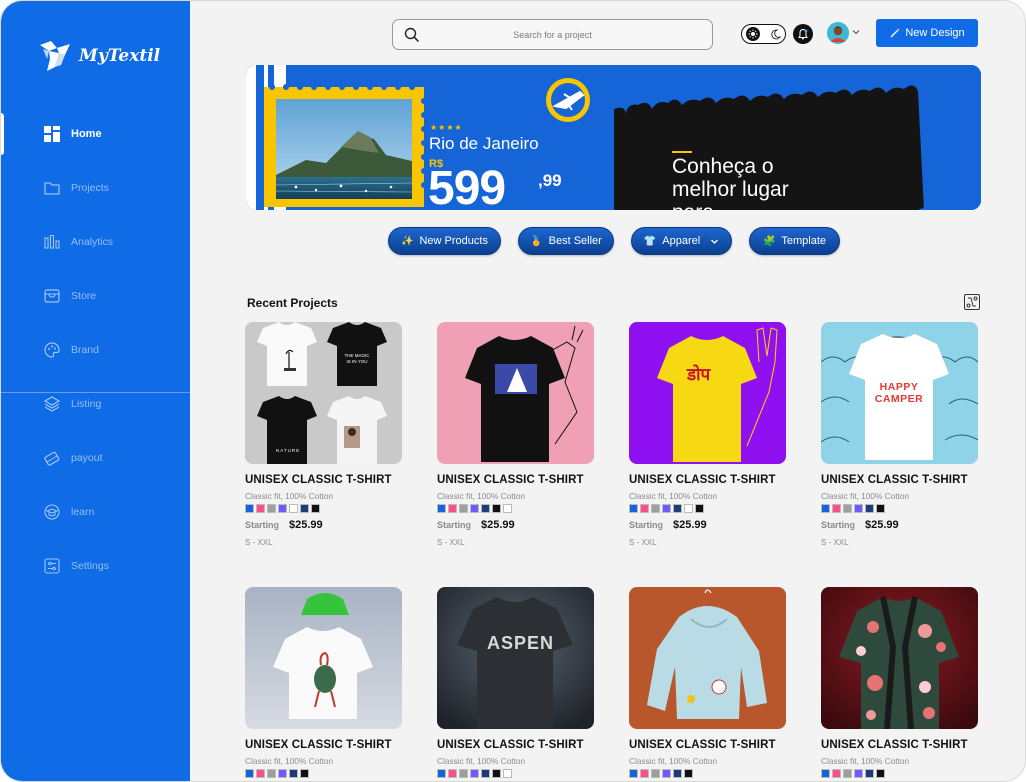 The height and width of the screenshot is (782, 1026). I want to click on sidebar-item-brand: Brand, so click(95, 350).